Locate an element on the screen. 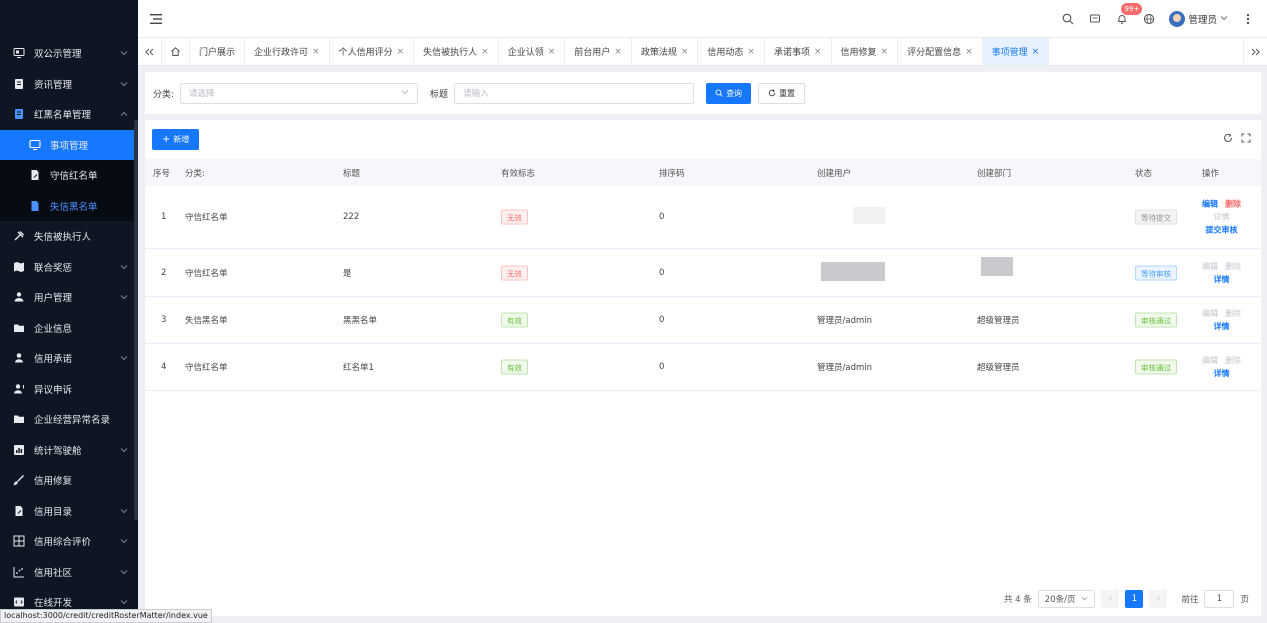  file-edit-icon is located at coordinates (35, 175).